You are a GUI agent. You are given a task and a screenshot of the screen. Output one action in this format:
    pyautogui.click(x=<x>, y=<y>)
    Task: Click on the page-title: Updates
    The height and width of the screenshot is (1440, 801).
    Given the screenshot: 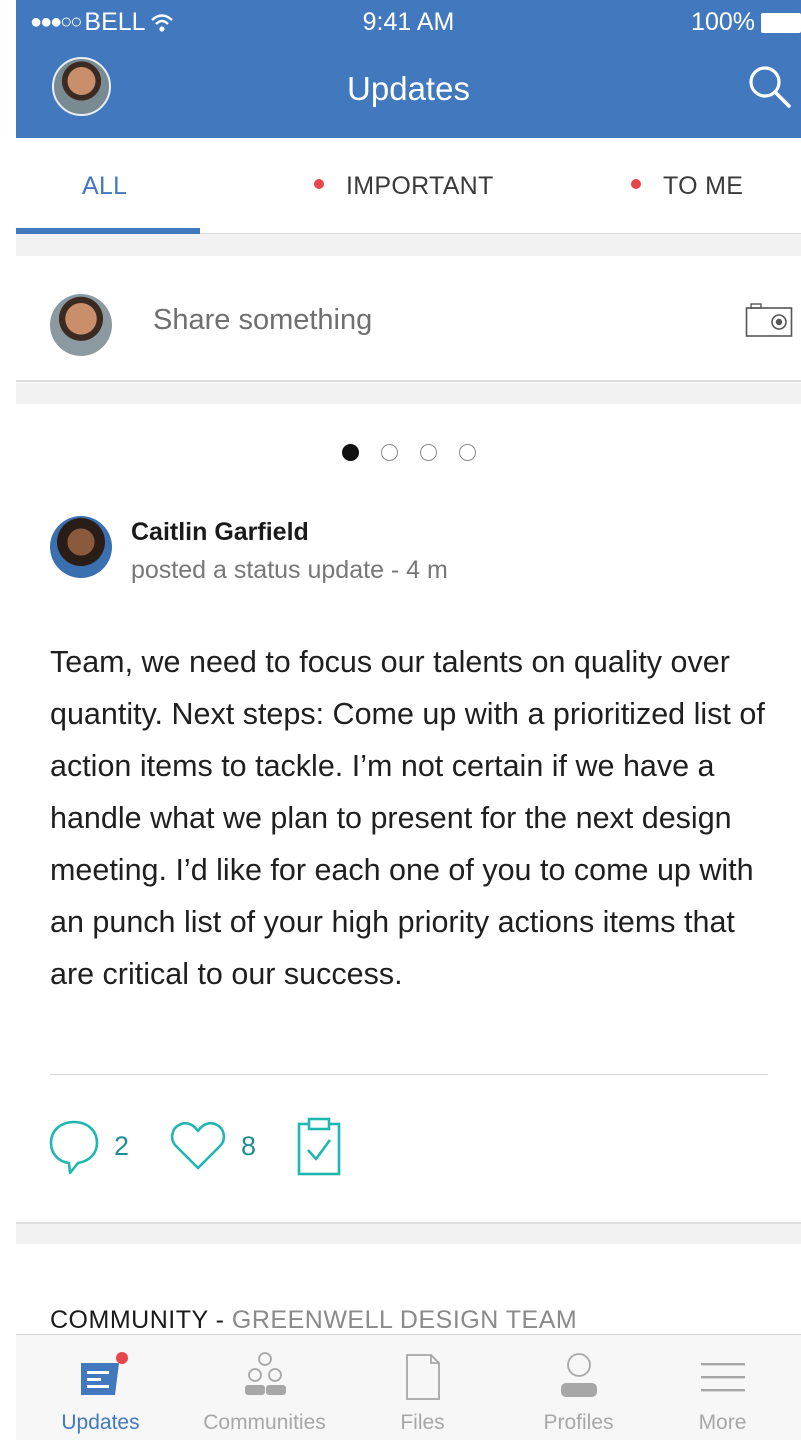 What is the action you would take?
    pyautogui.click(x=408, y=88)
    